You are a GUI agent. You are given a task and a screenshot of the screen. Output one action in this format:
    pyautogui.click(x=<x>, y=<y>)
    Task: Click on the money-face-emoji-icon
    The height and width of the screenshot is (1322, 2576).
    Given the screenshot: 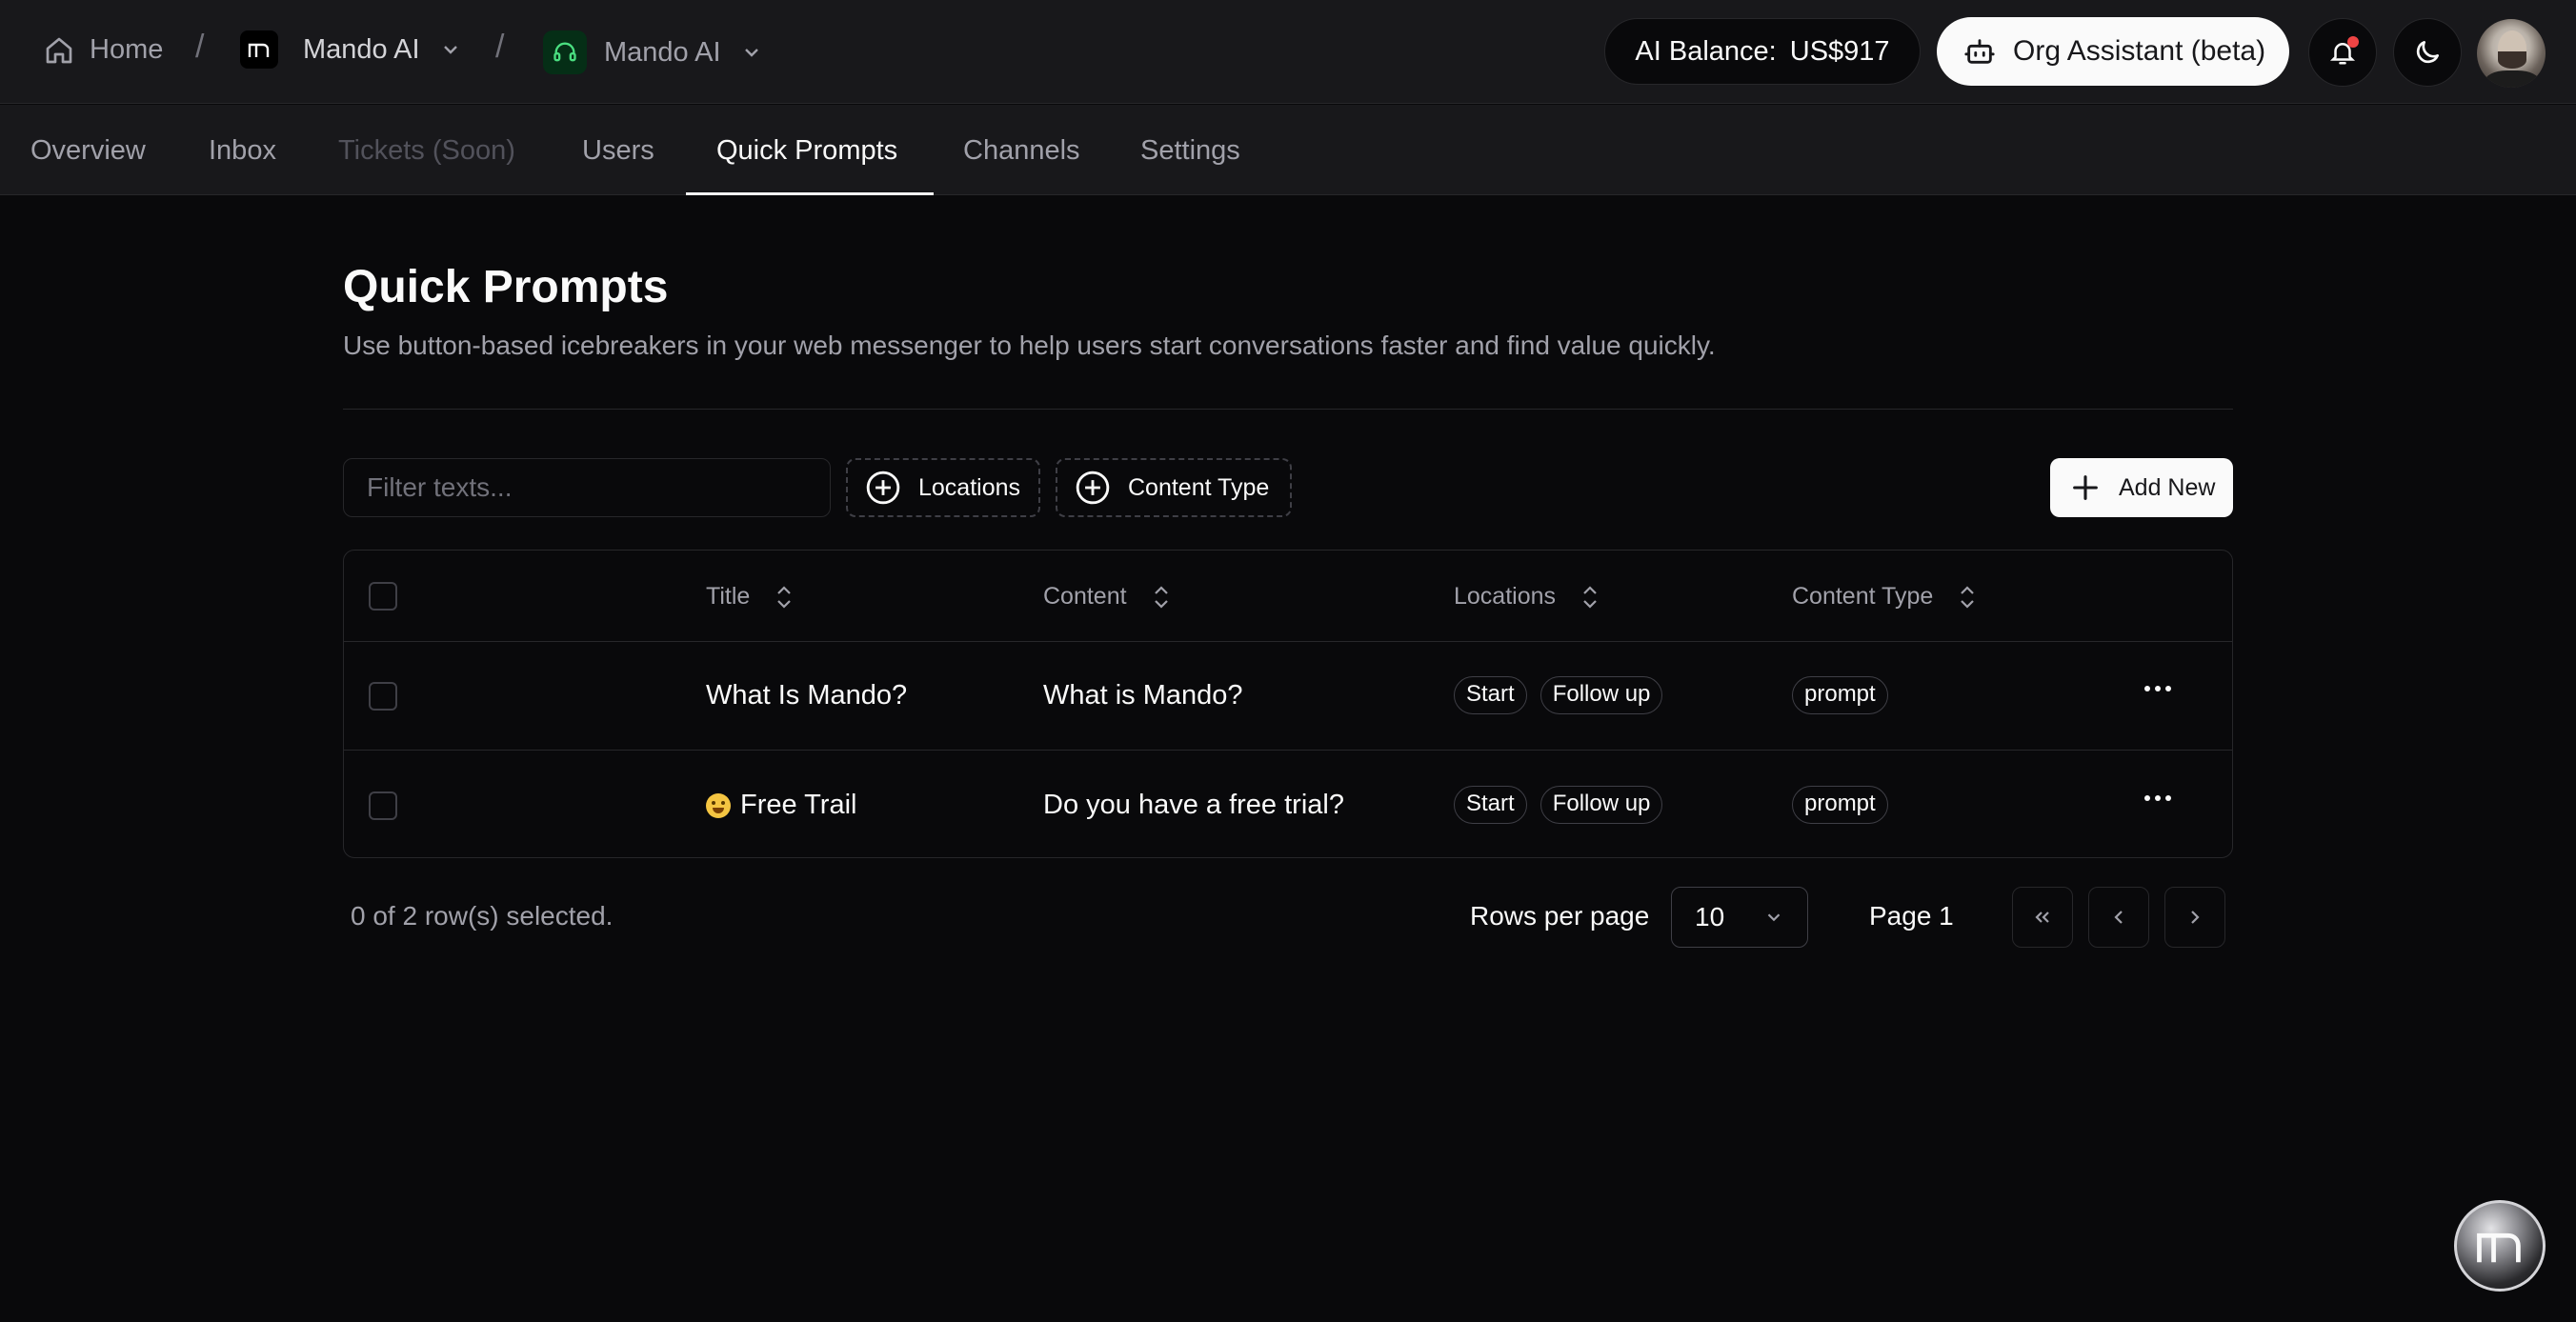 What is the action you would take?
    pyautogui.click(x=718, y=805)
    